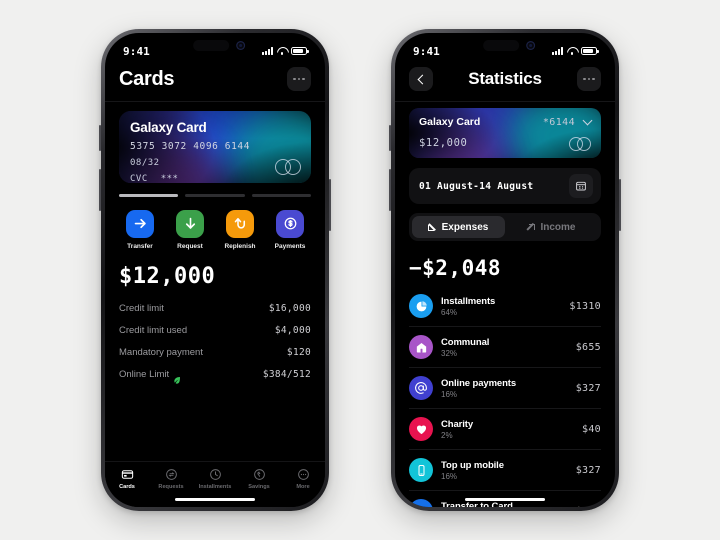 The width and height of the screenshot is (720, 540). Describe the element at coordinates (505, 78) in the screenshot. I see `page-title: Statistics` at that location.